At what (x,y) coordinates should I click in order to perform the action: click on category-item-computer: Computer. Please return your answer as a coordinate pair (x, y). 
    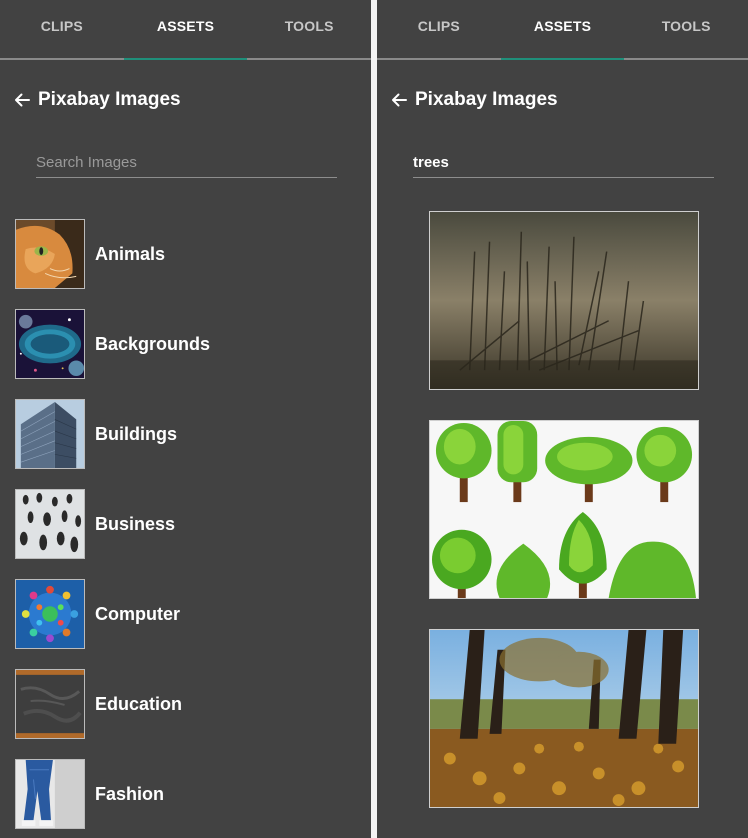
    Looking at the image, I should click on (112, 614).